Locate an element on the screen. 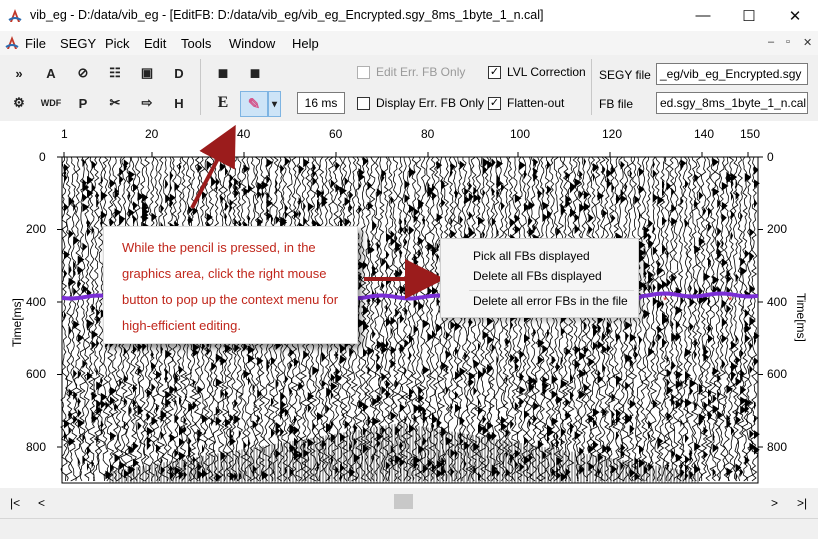 The image size is (818, 539). lock-icon: ⊘ is located at coordinates (83, 73).